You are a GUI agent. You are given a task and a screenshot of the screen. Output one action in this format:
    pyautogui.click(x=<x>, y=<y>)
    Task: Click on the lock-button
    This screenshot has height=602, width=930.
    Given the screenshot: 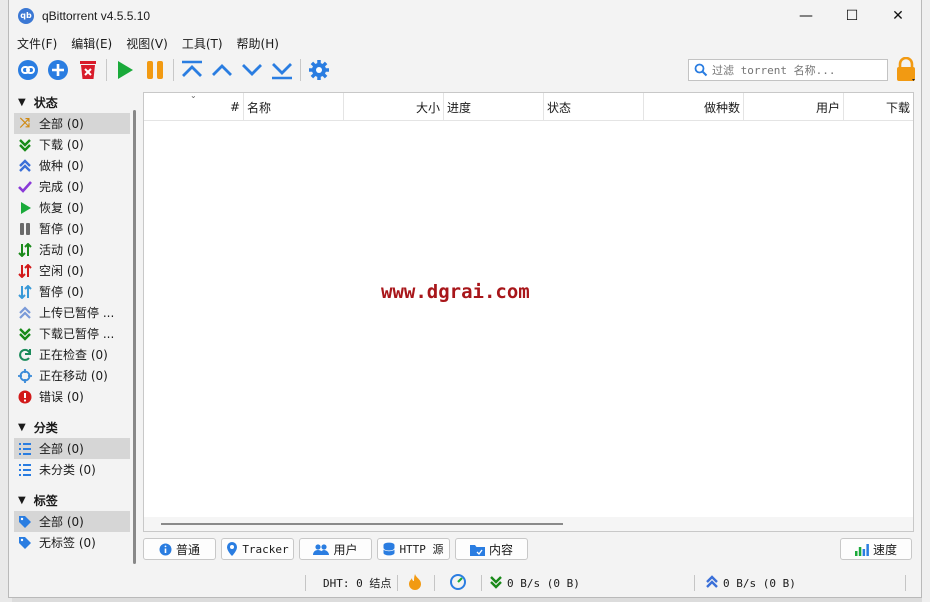 What is the action you would take?
    pyautogui.click(x=906, y=70)
    